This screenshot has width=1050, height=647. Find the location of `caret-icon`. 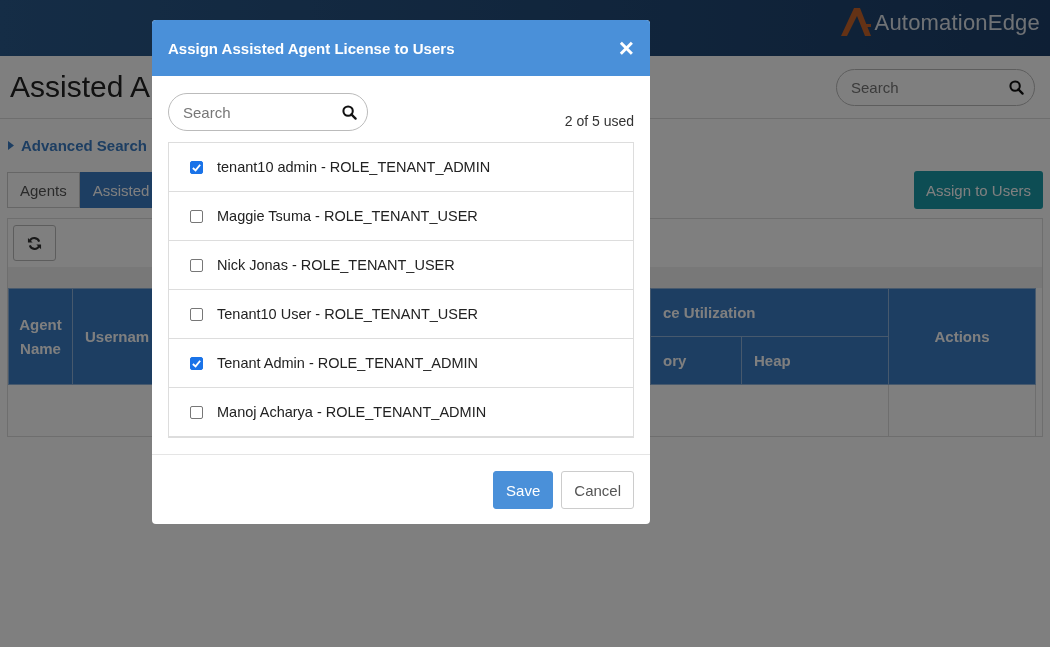

caret-icon is located at coordinates (11, 145).